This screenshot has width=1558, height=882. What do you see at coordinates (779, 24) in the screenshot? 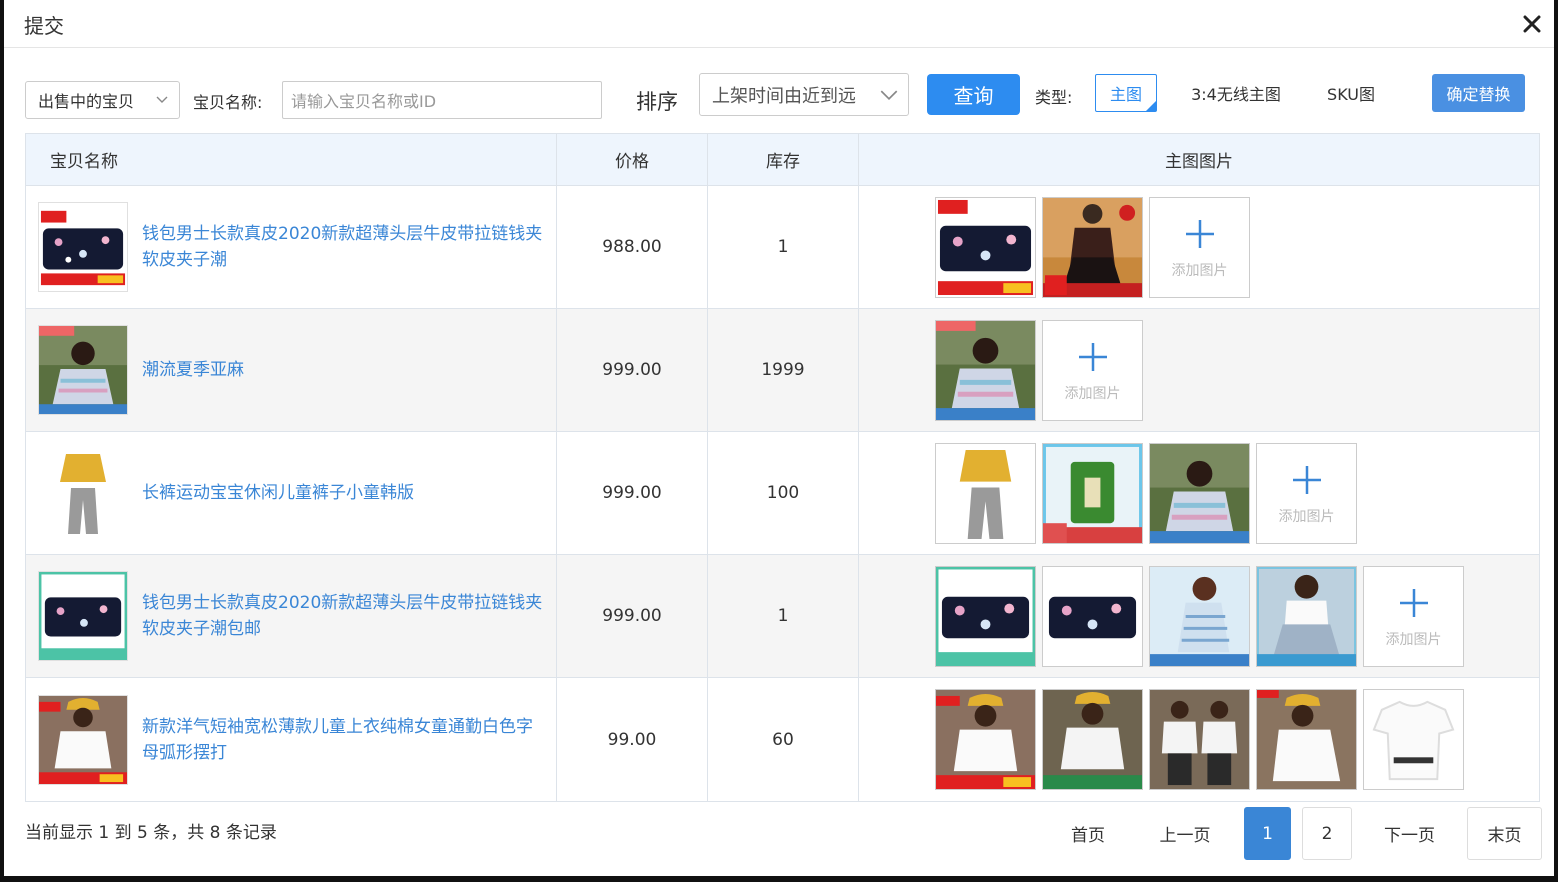
I see `dialog-header: 提交` at bounding box center [779, 24].